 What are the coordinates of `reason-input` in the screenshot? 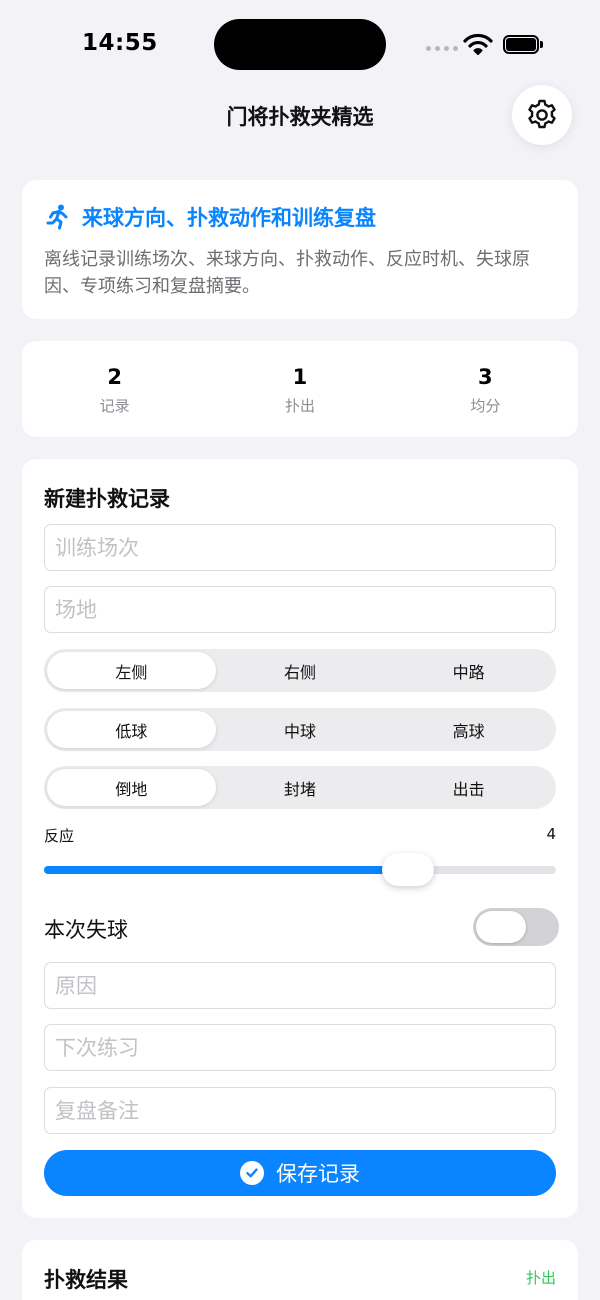 It's located at (300, 985).